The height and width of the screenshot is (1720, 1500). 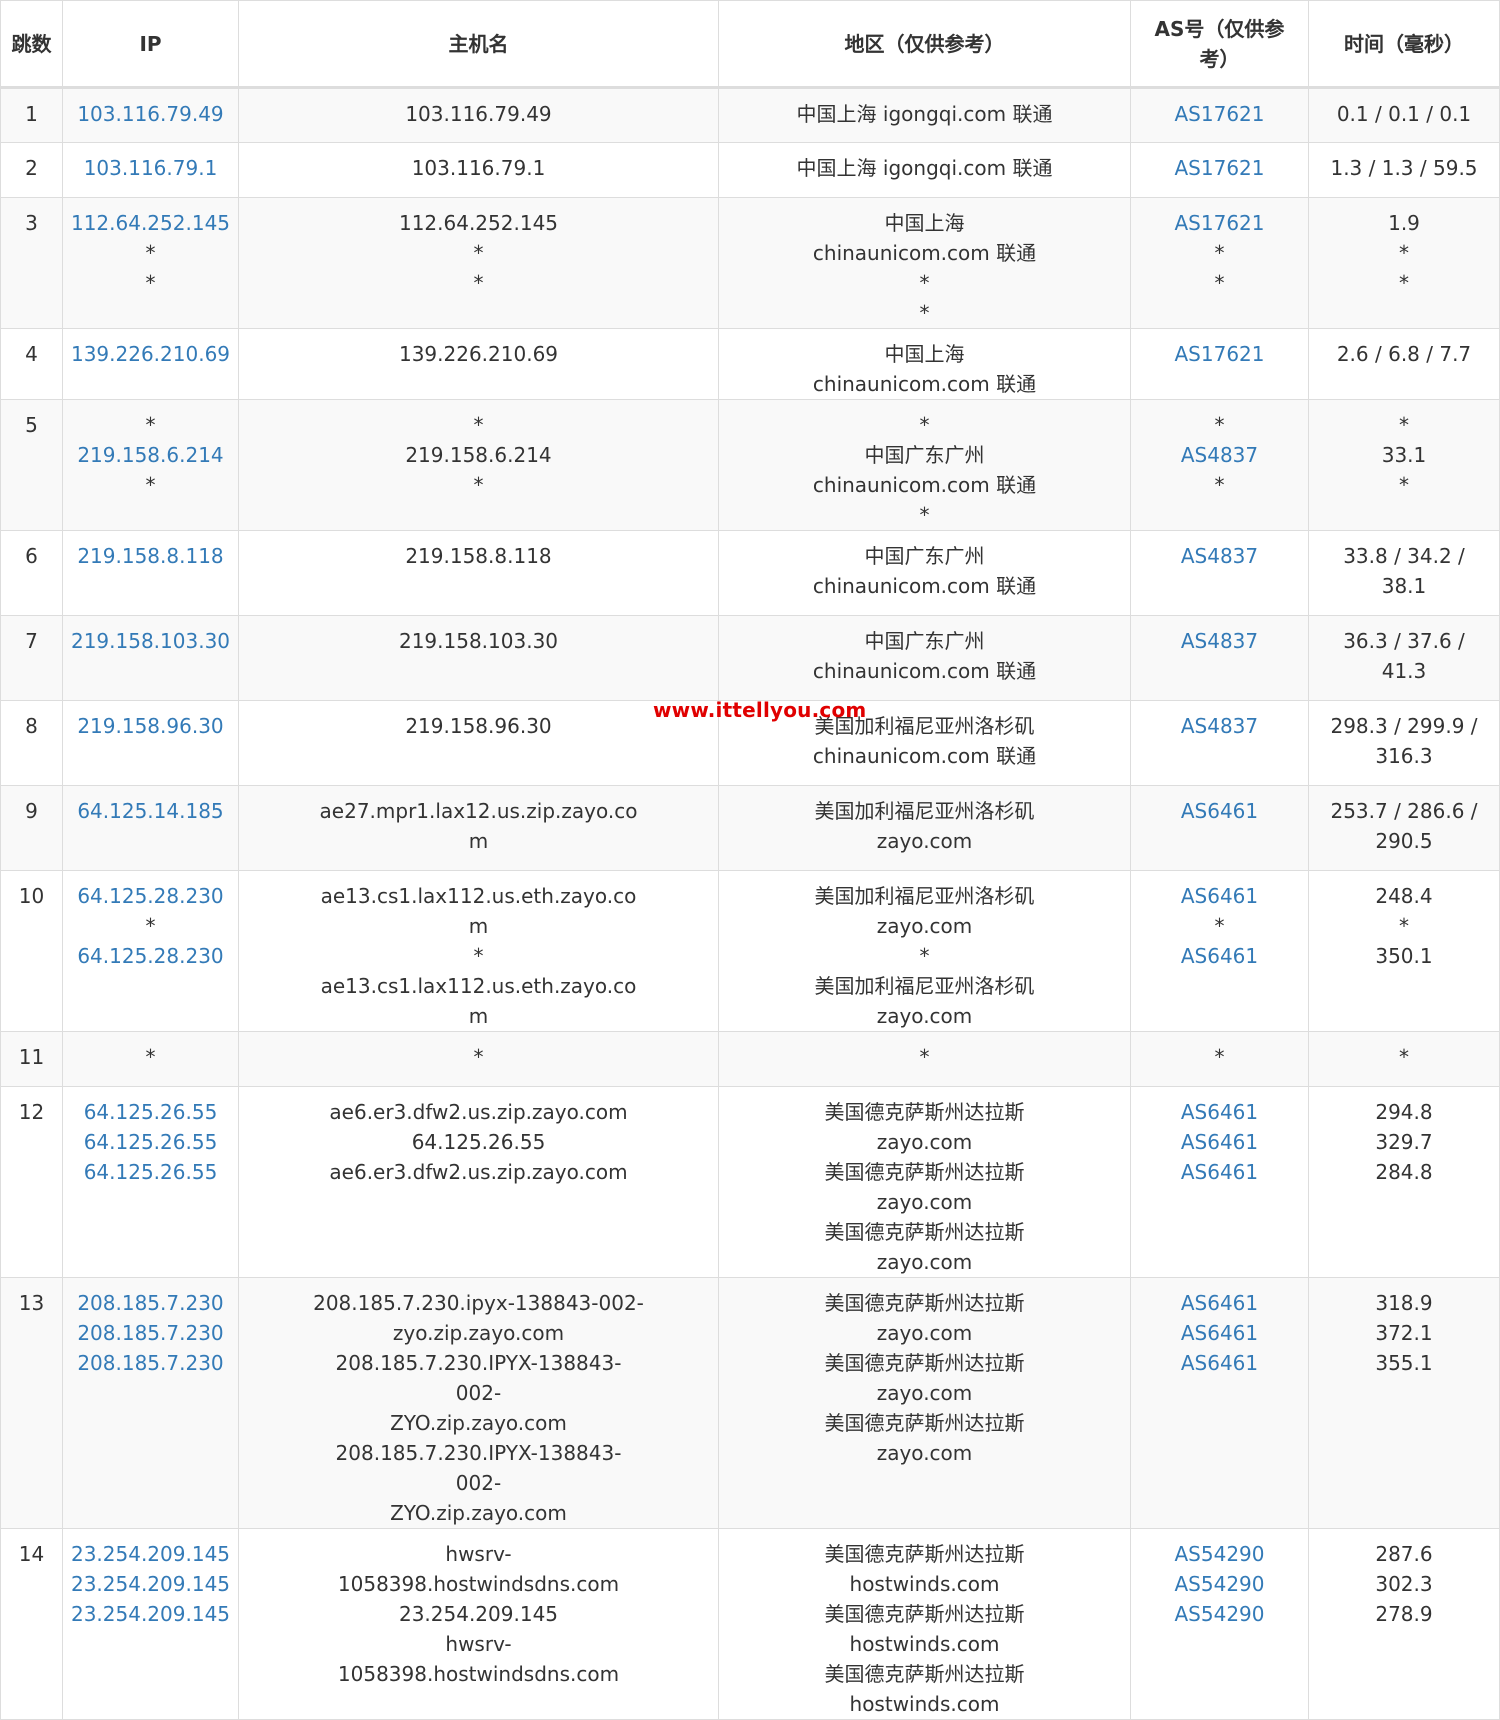 What do you see at coordinates (1404, 1584) in the screenshot?
I see `latency-text: 302.3` at bounding box center [1404, 1584].